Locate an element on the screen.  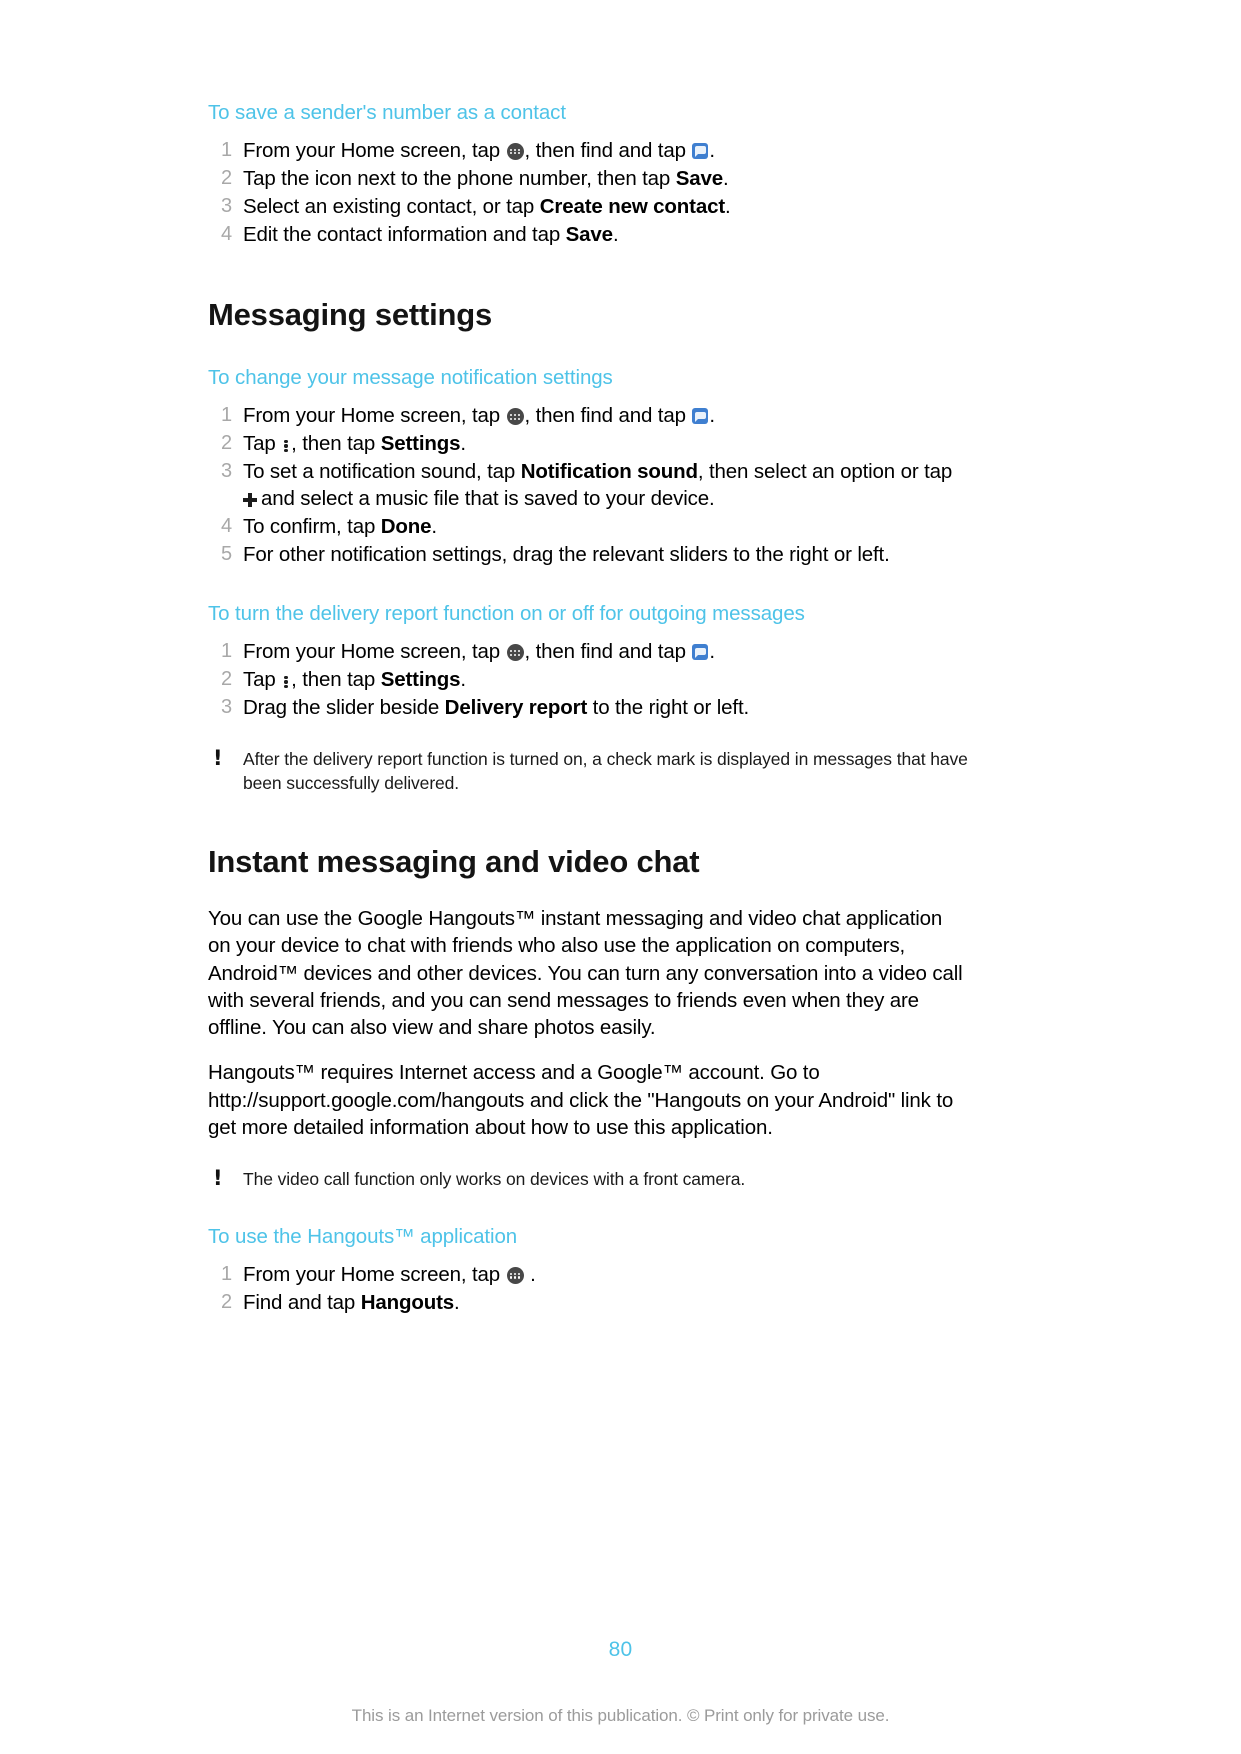
step-item: 1 From your Home screen, tap . is located at coordinates (588, 1274).